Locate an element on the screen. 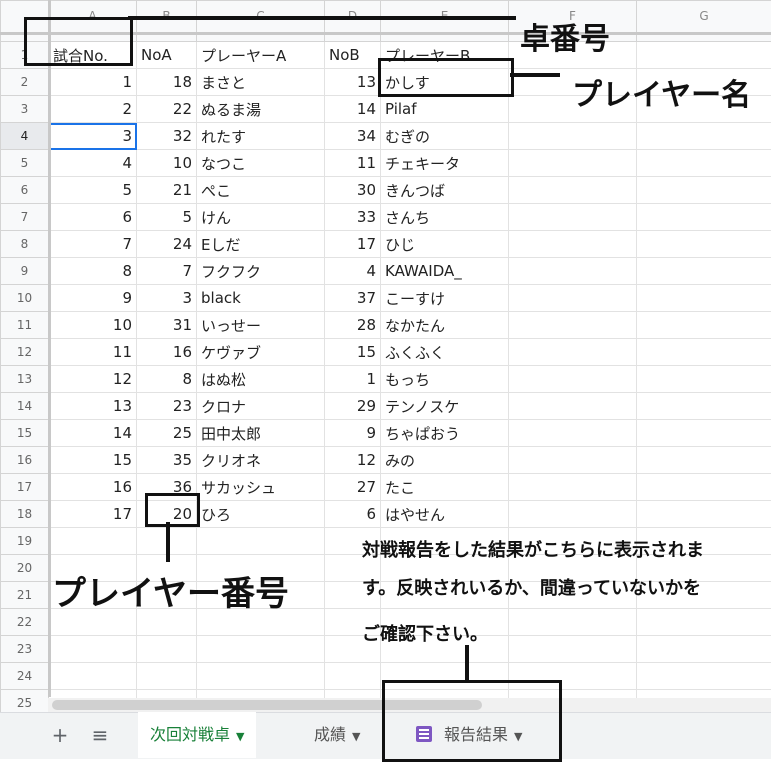 The image size is (771, 762). cell-player-b: Pilaf is located at coordinates (445, 109).